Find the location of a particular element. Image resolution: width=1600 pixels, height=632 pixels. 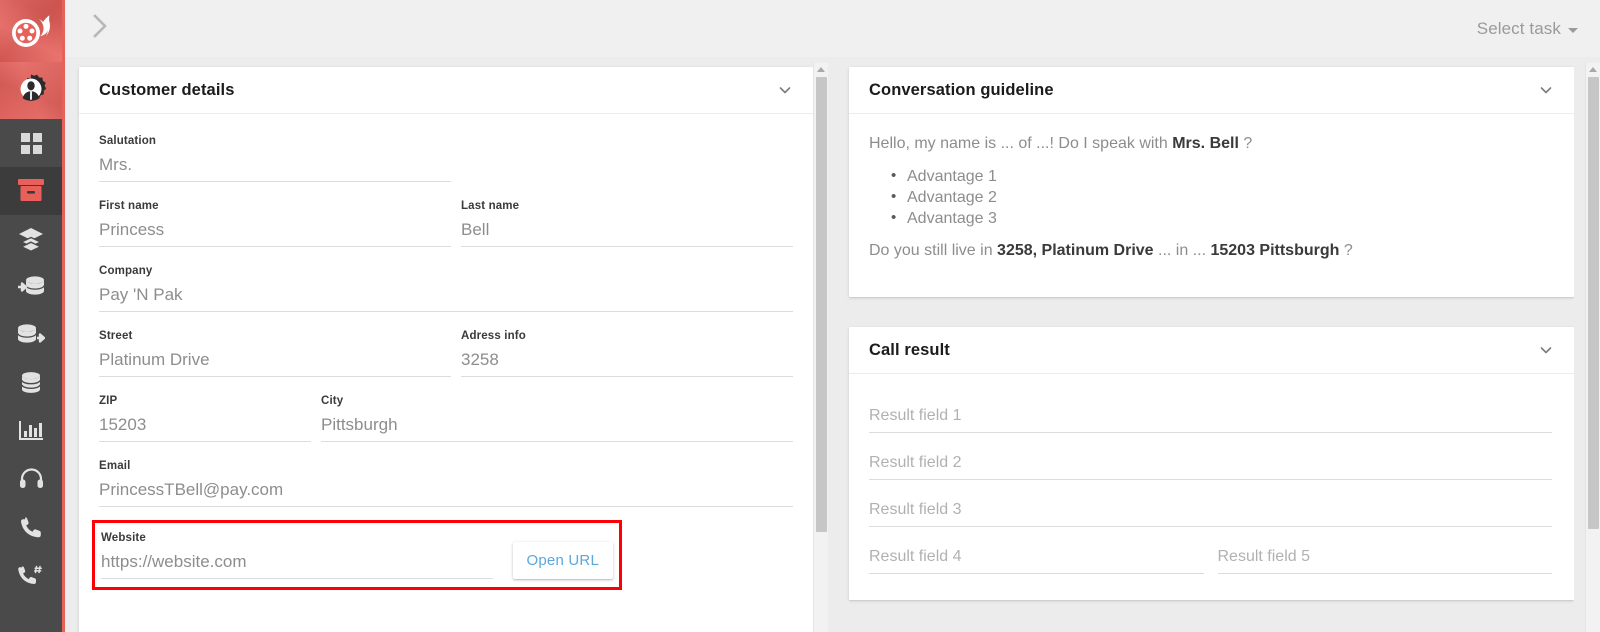

page-scrollbar is located at coordinates (1592, 347).